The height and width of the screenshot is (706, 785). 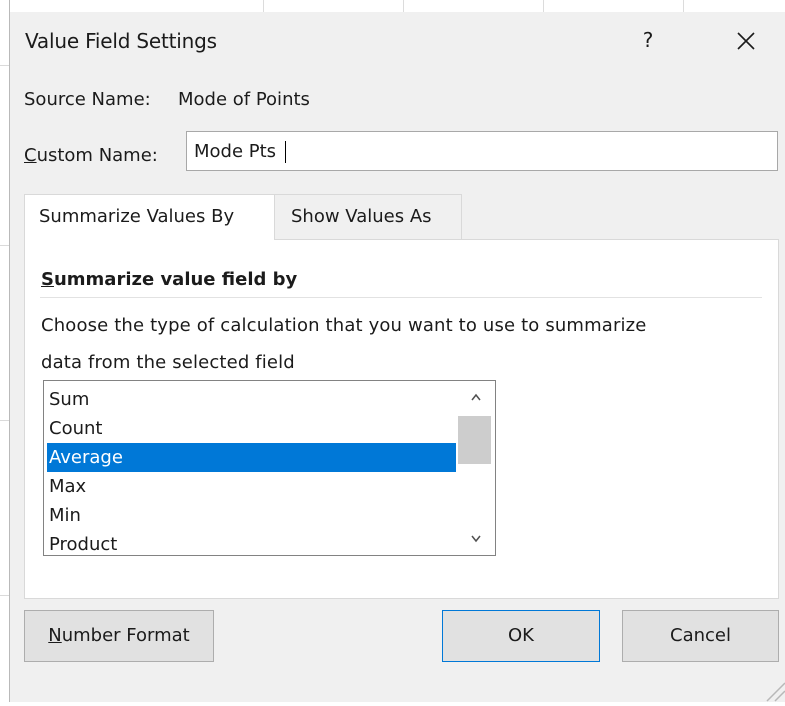 What do you see at coordinates (482, 151) in the screenshot?
I see `custom-name-input` at bounding box center [482, 151].